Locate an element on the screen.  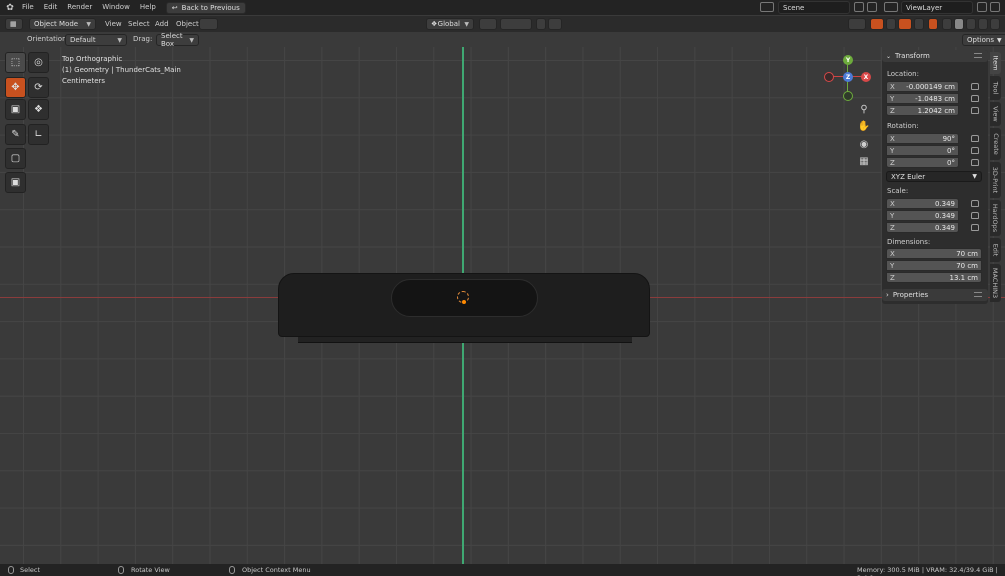
rotate-tool-icon: ⟳ is located at coordinates (38, 87).